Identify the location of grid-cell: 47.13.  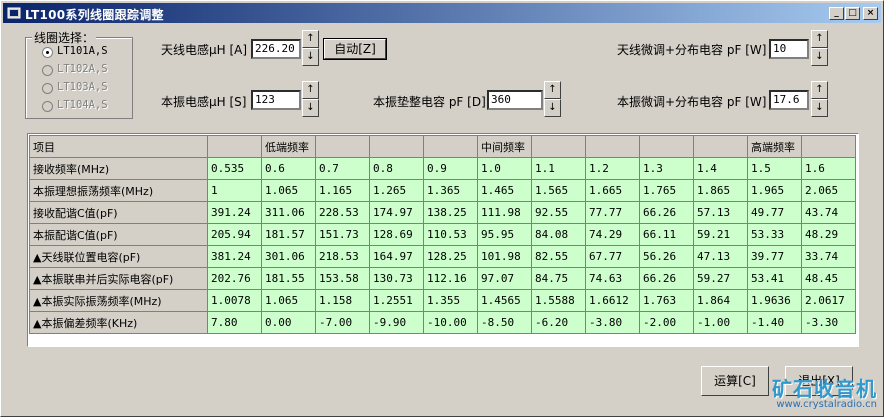
(720, 256).